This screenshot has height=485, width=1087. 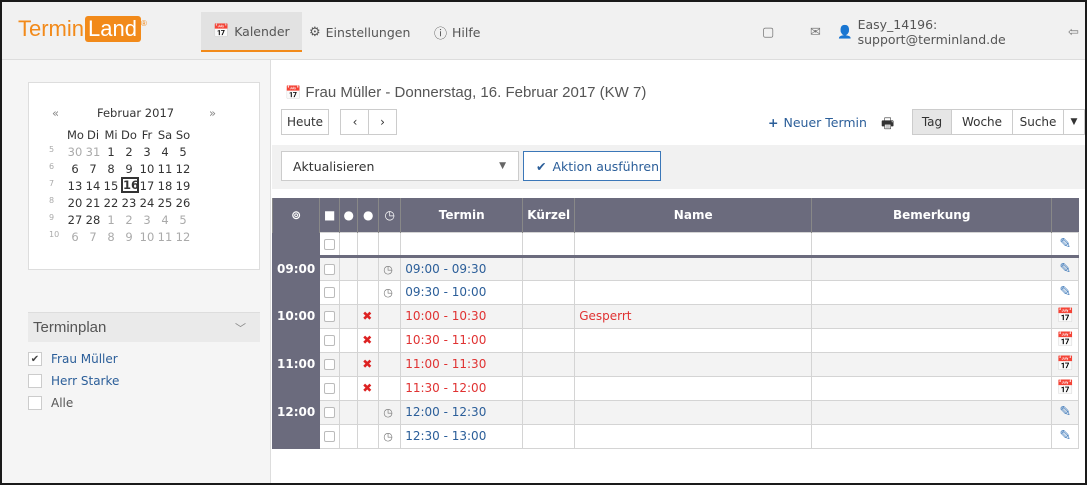 What do you see at coordinates (961, 32) in the screenshot?
I see `account-menu: 👤 Easy_14196: support@terminland.de` at bounding box center [961, 32].